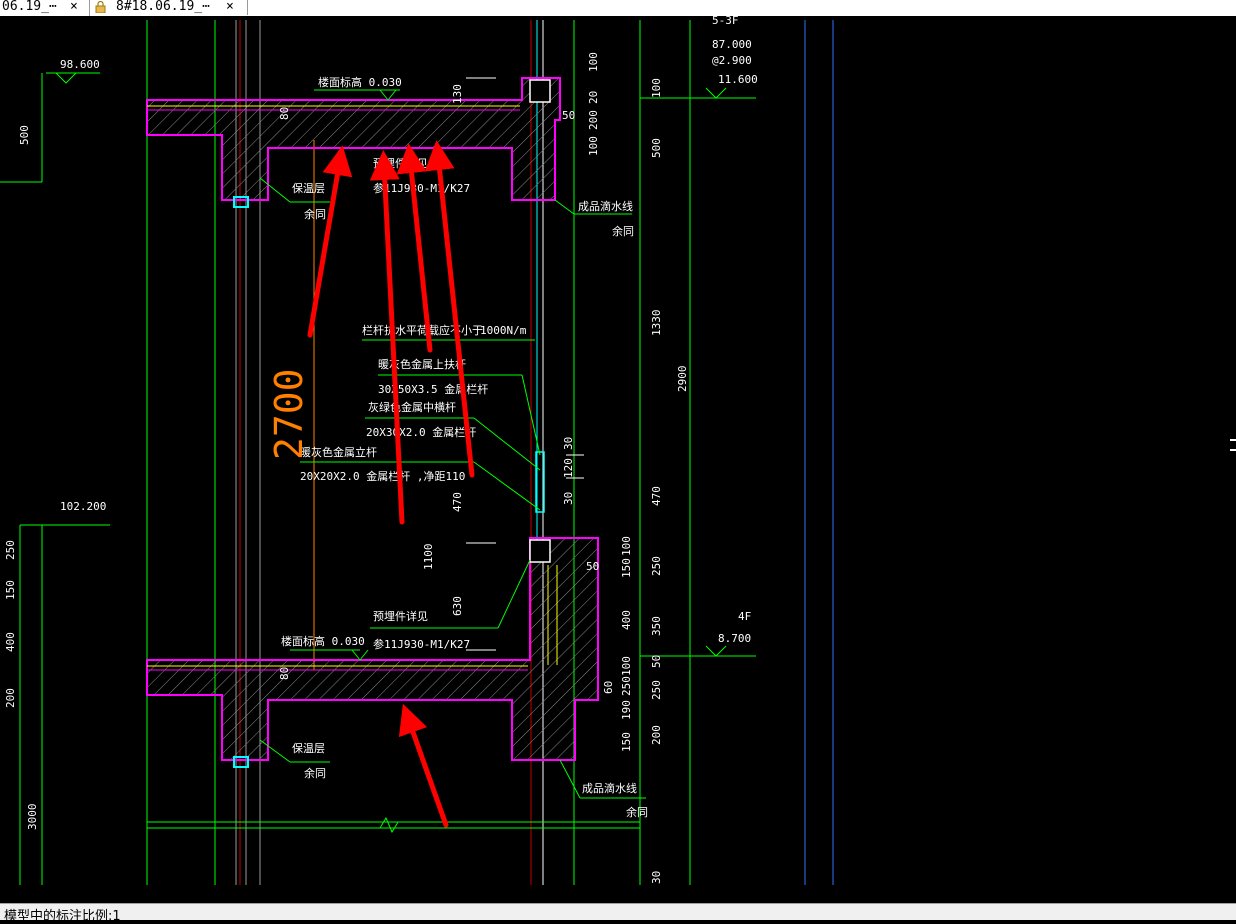 Image resolution: width=1236 pixels, height=924 pixels. I want to click on dim-label: 1100, so click(428, 557).